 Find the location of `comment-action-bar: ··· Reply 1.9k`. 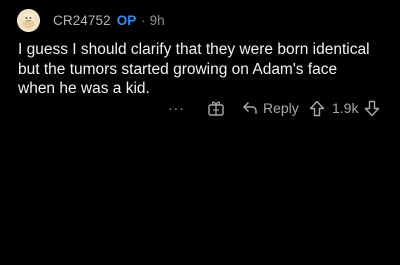

comment-action-bar: ··· Reply 1.9k is located at coordinates (200, 108).